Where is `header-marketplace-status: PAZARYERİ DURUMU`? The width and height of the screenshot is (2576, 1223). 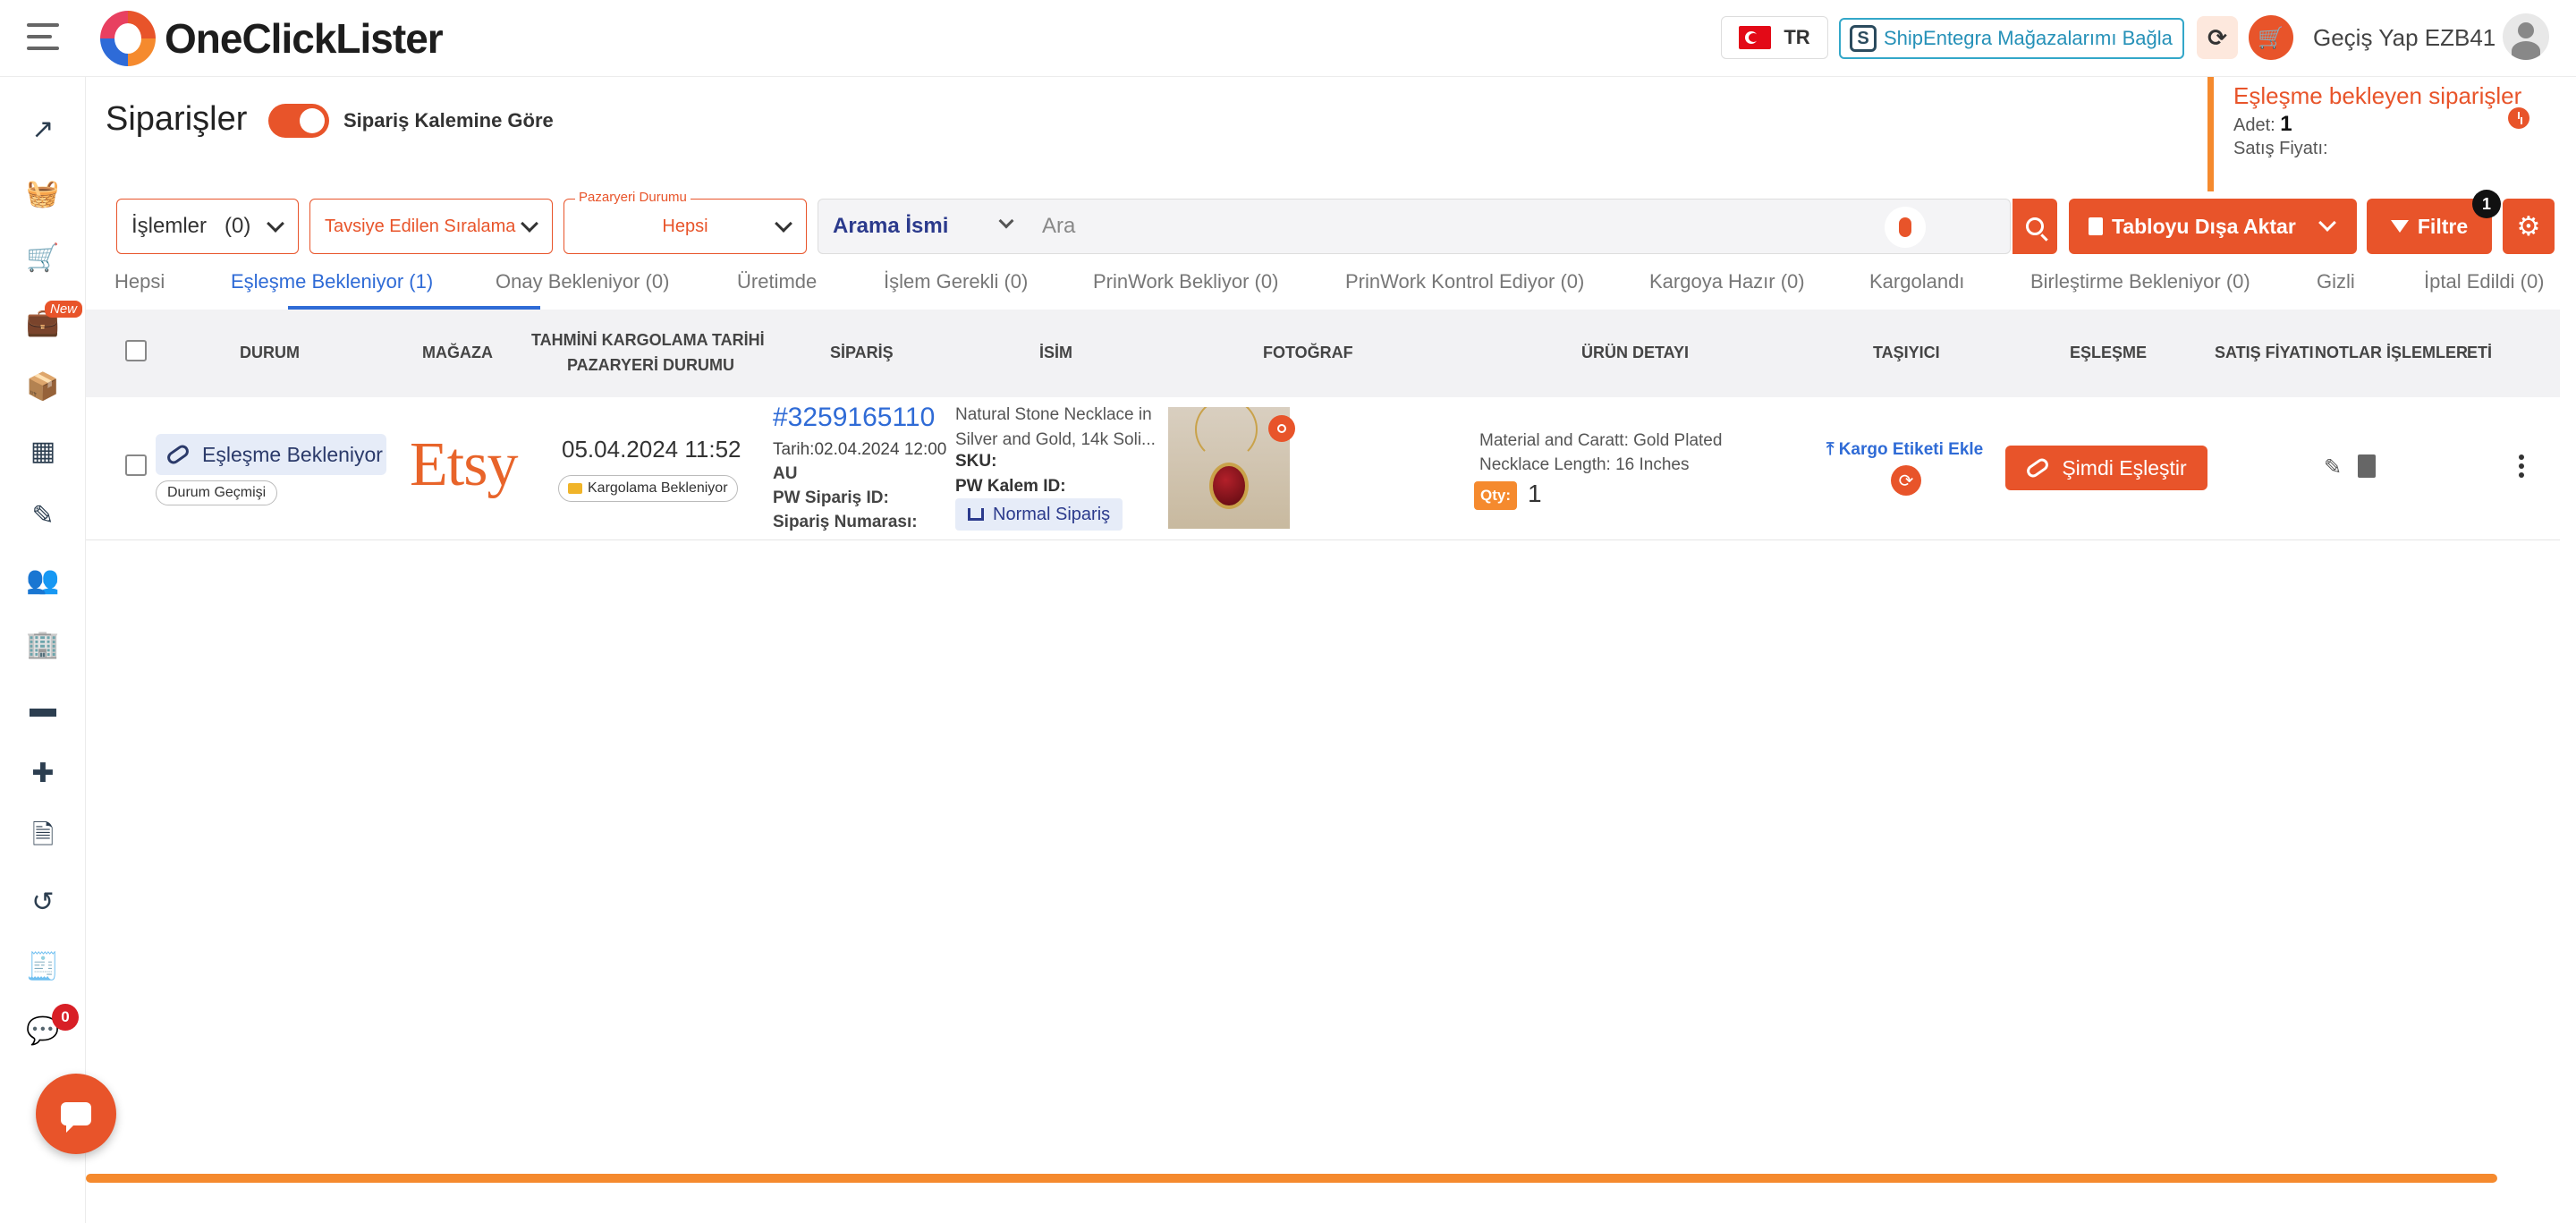
header-marketplace-status: PAZARYERİ DURUMU is located at coordinates (650, 365).